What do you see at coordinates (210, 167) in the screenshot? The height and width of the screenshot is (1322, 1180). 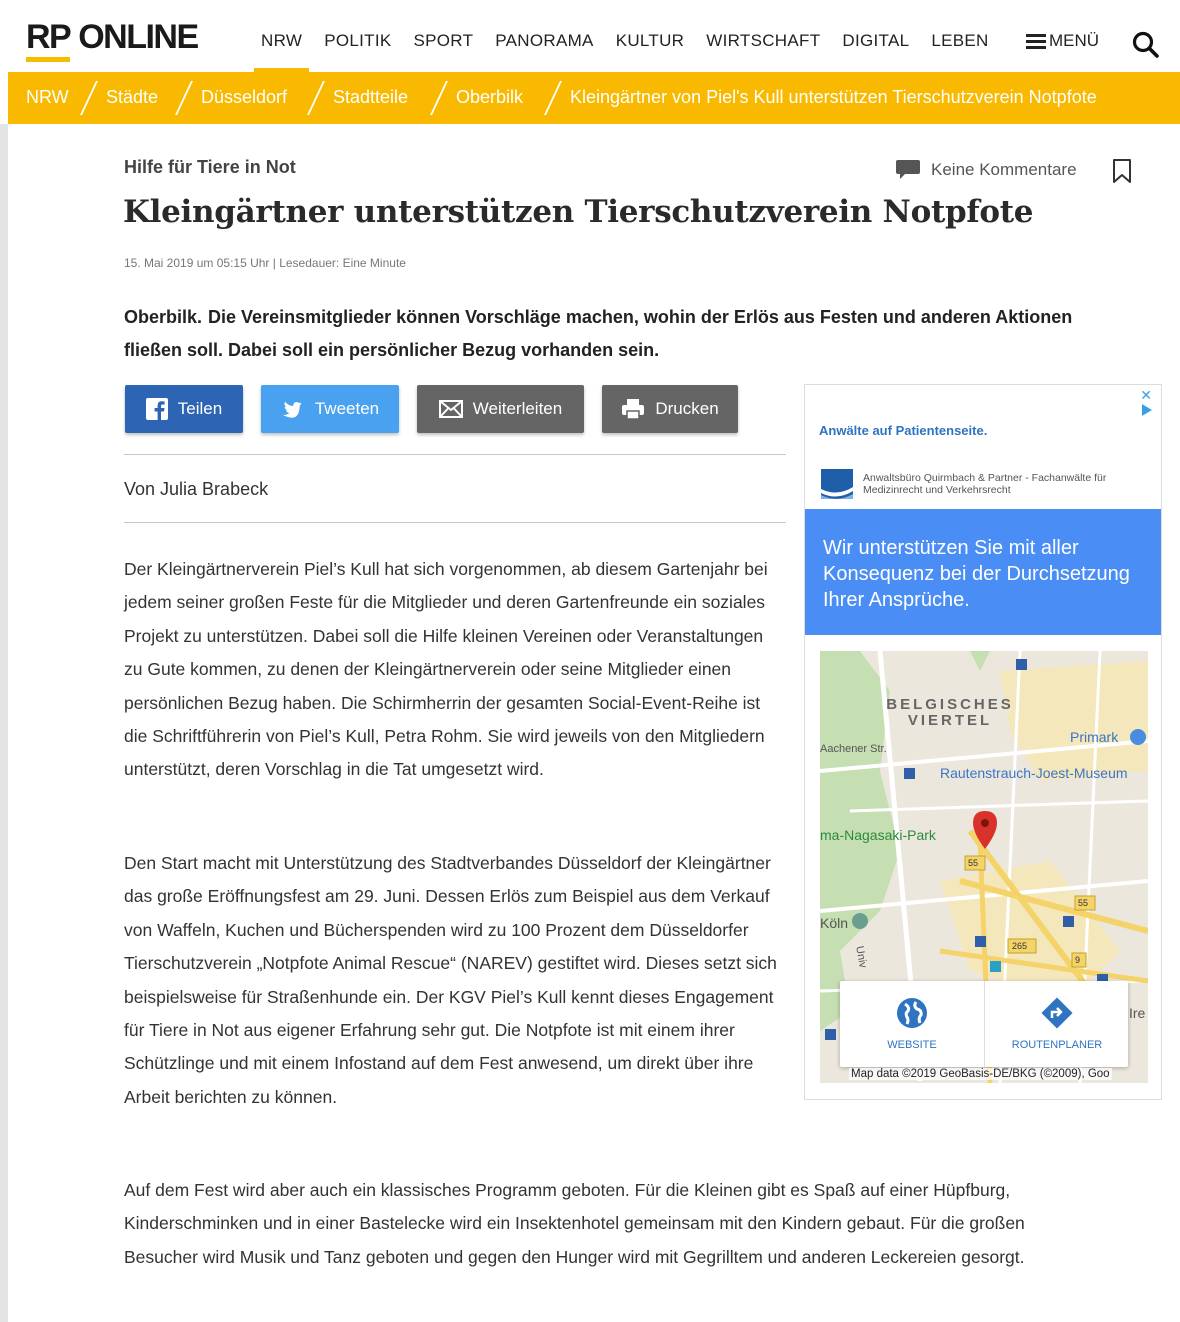 I see `article-kicker: Hilfe für Tiere in Not` at bounding box center [210, 167].